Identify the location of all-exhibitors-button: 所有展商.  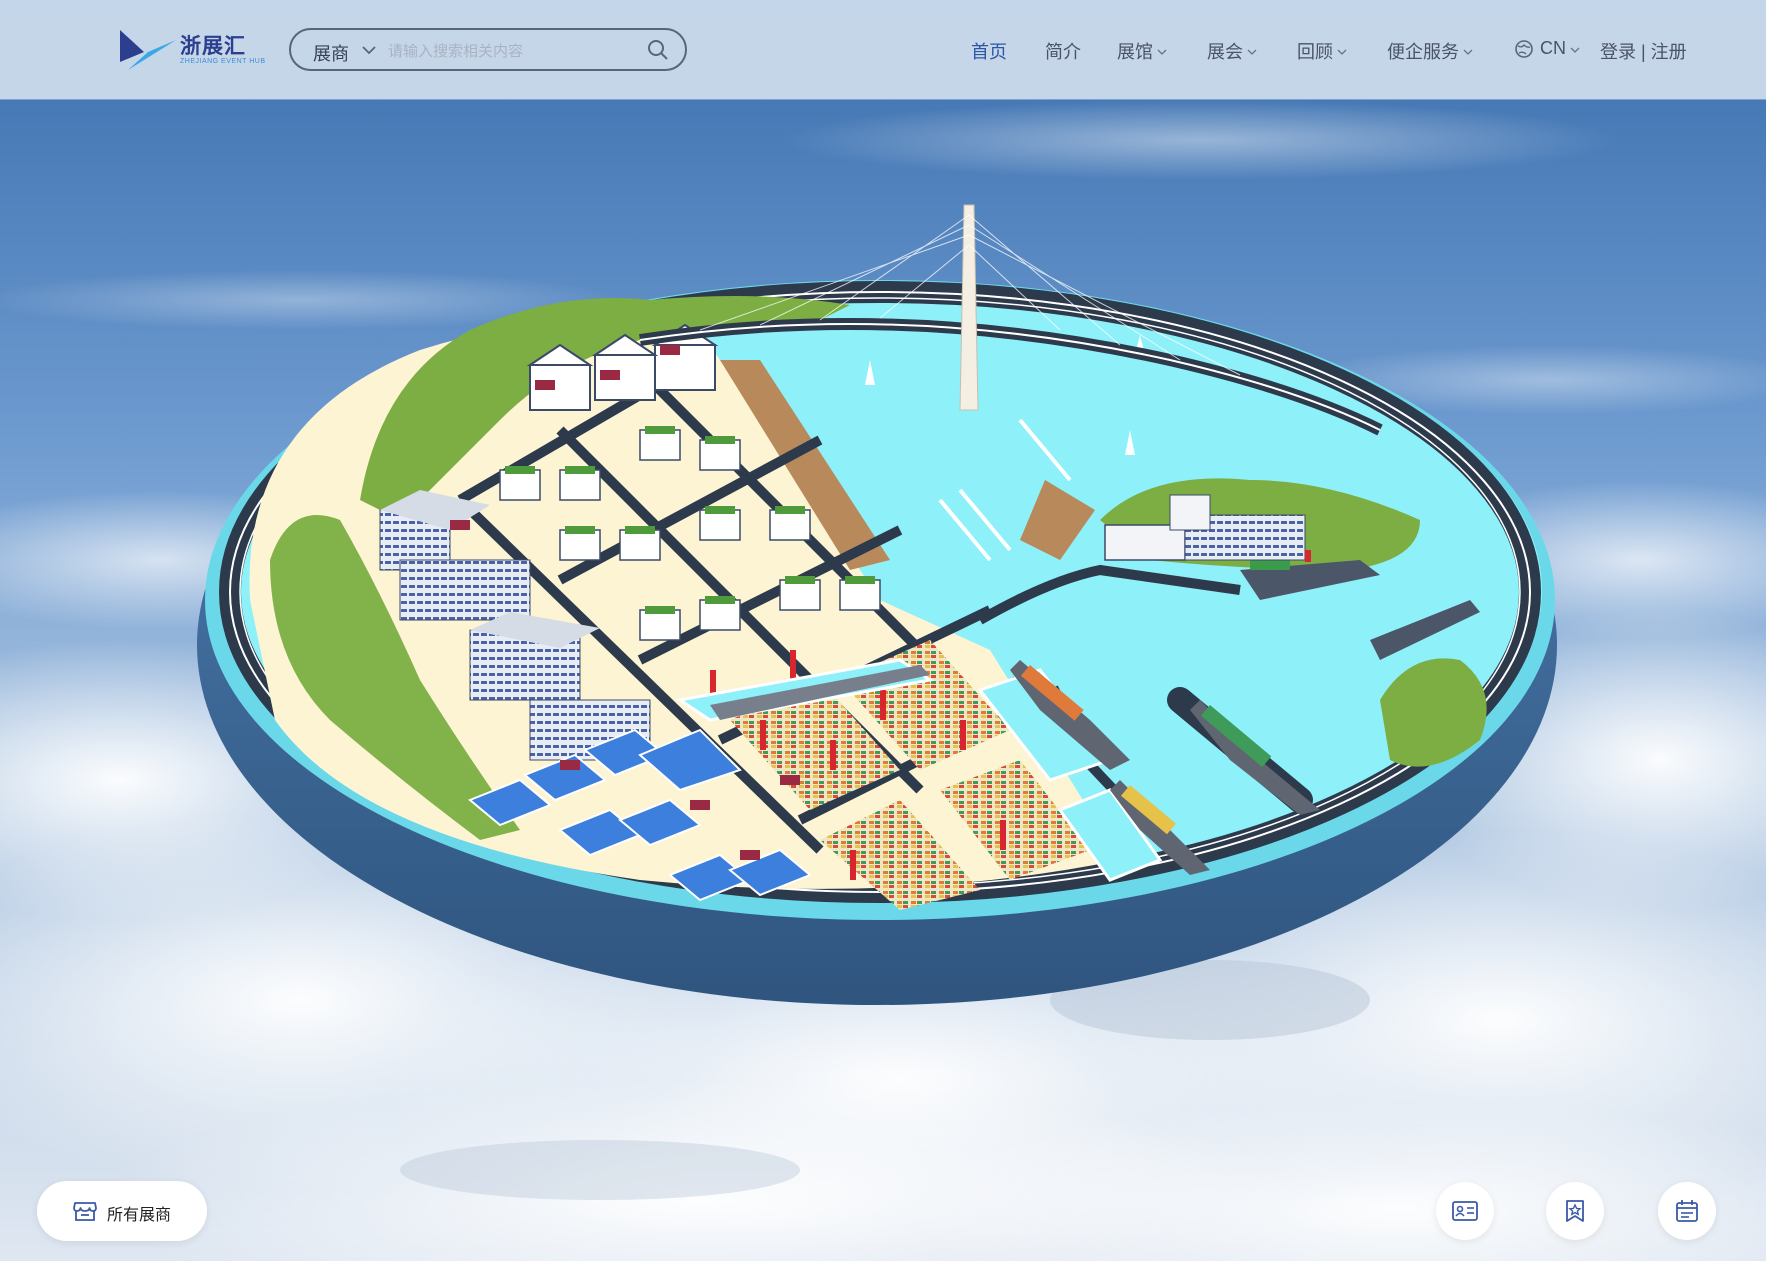
(122, 1211).